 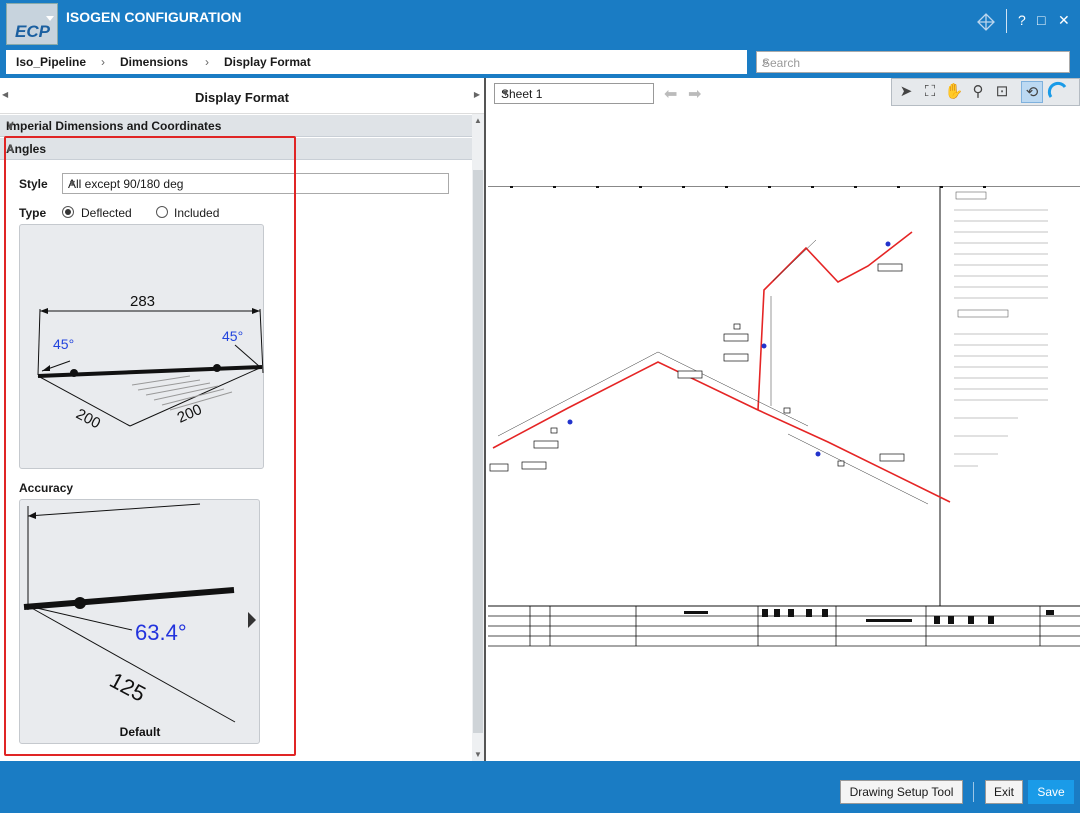 I want to click on viewer-toolbar: ➤ ⛶ ✋ ⚲ ⊡ ⟲, so click(x=985, y=92).